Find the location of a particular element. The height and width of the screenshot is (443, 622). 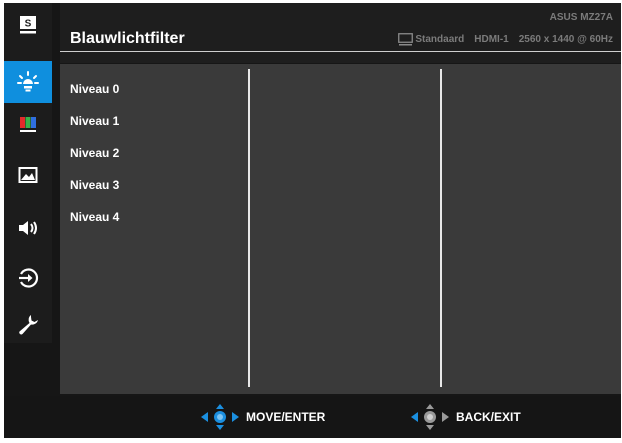

sidebar-item-blue-light-filter is located at coordinates (28, 82).